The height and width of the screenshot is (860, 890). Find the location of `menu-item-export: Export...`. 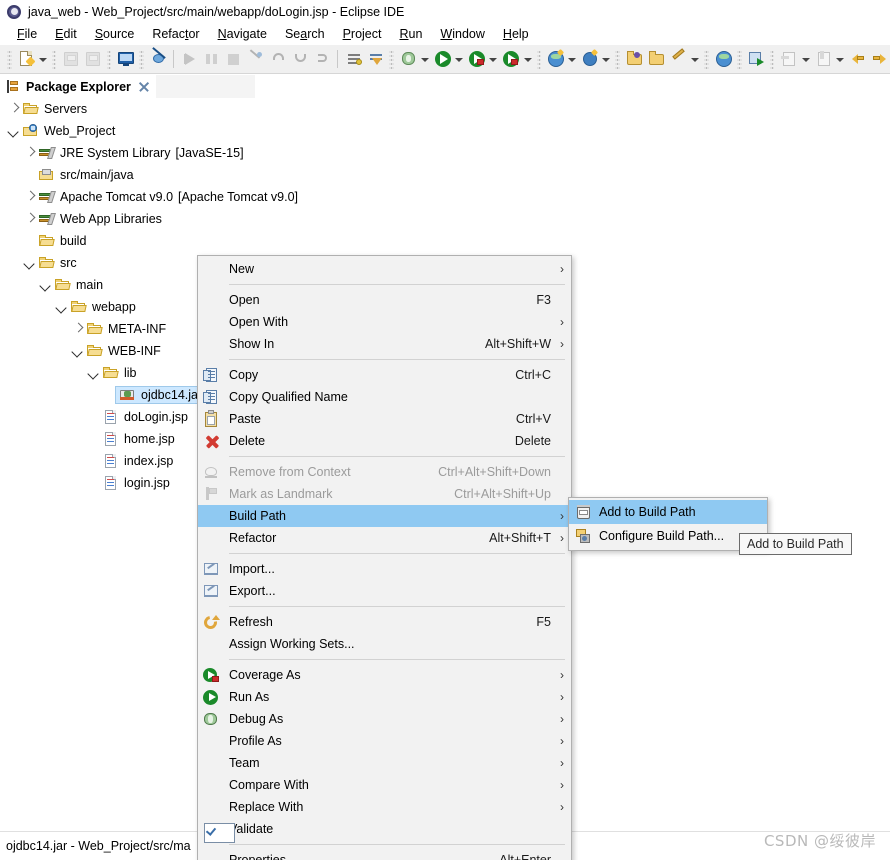

menu-item-export: Export... is located at coordinates (384, 591).